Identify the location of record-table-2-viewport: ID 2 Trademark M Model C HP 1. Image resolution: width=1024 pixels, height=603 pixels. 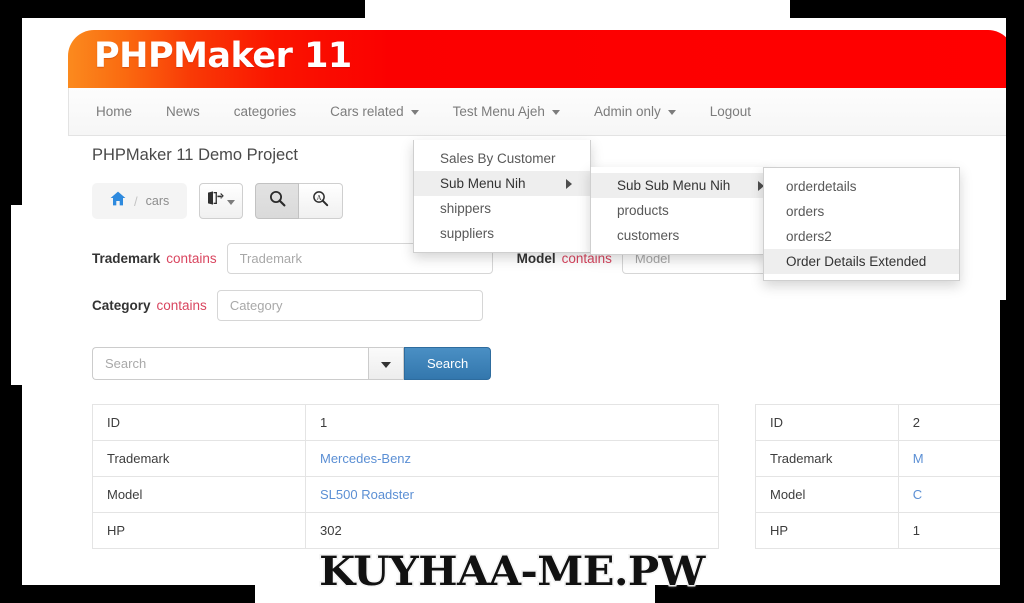
(880, 476).